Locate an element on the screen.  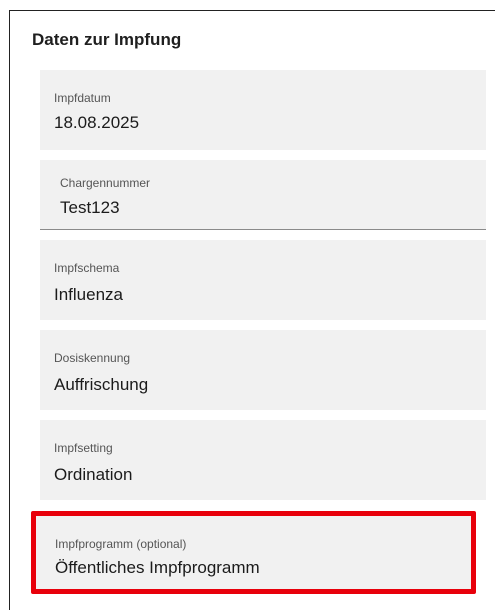
impfdatum-field: Impfdatum 18.08.2025 is located at coordinates (263, 110).